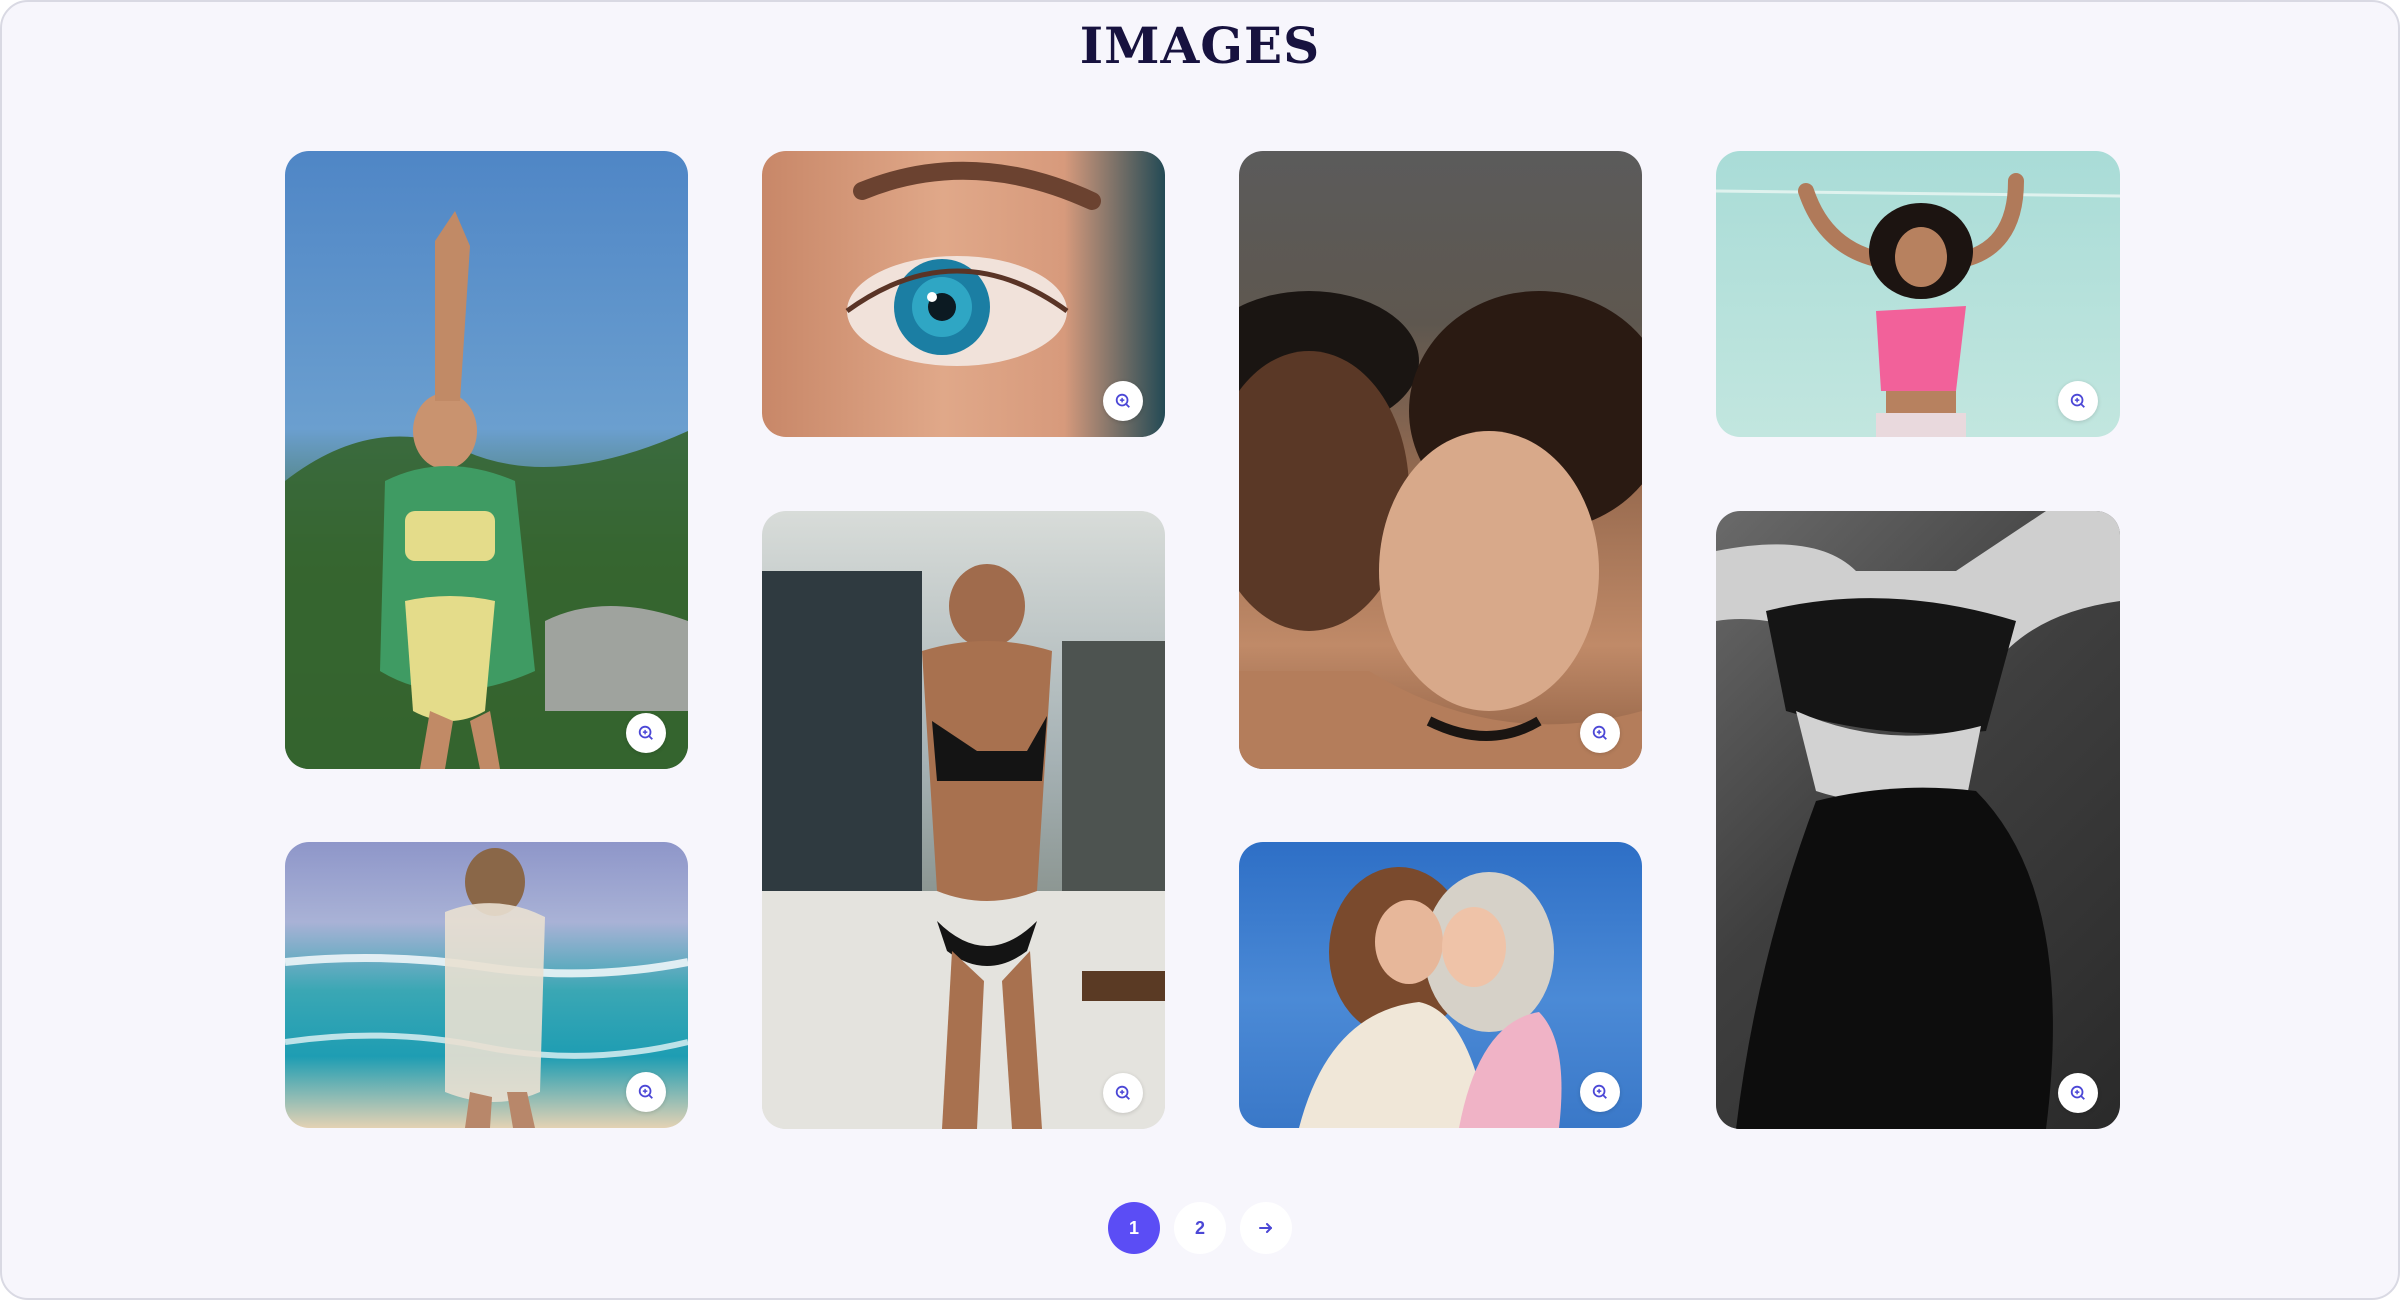 The height and width of the screenshot is (1300, 2400). What do you see at coordinates (1134, 1228) in the screenshot?
I see `page-button-1: 1` at bounding box center [1134, 1228].